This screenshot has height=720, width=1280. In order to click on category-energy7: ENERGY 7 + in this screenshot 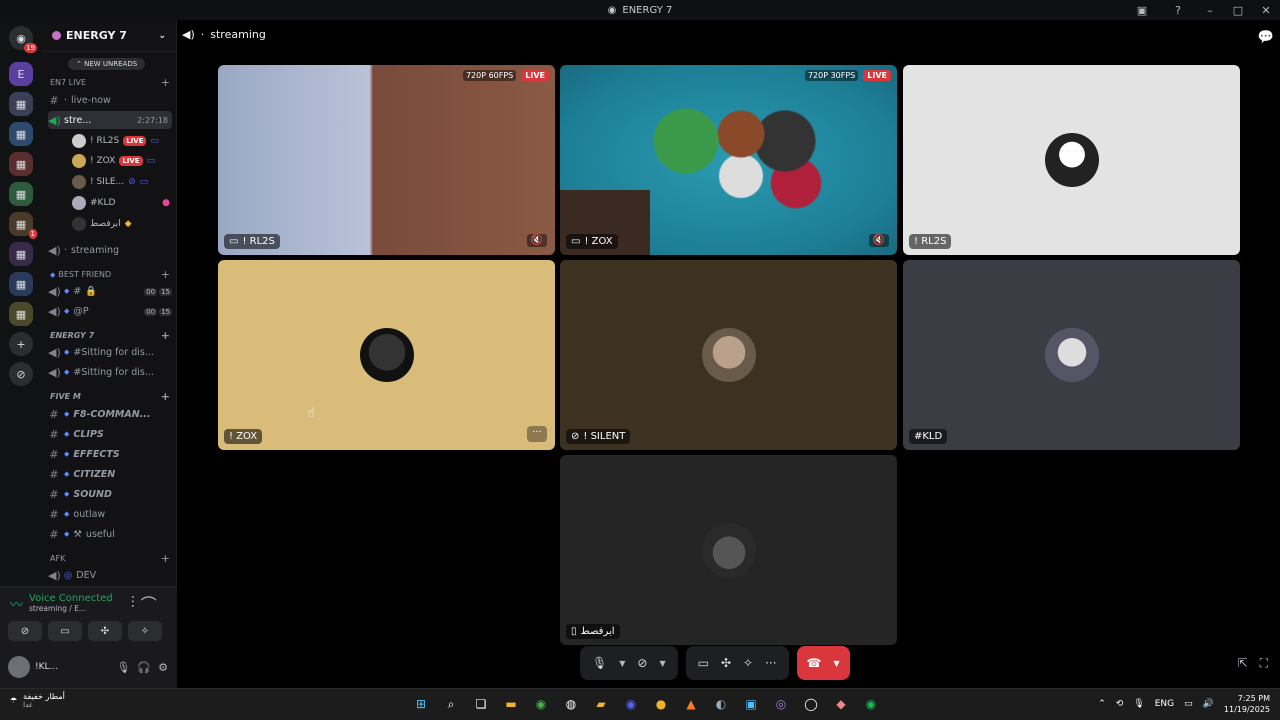, I will do `click(110, 335)`.